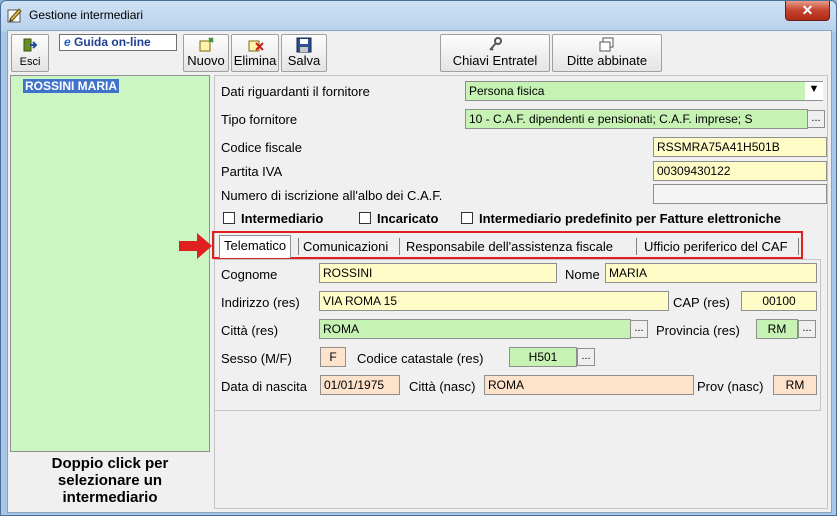 This screenshot has width=837, height=516. I want to click on windows-icon, so click(606, 44).